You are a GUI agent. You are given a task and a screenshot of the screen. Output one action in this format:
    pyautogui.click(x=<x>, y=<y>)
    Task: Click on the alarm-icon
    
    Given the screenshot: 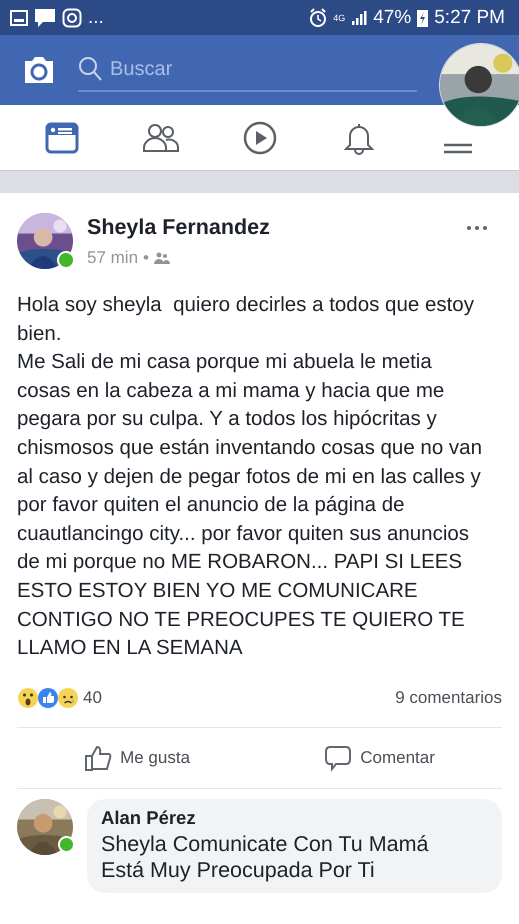 What is the action you would take?
    pyautogui.click(x=318, y=18)
    